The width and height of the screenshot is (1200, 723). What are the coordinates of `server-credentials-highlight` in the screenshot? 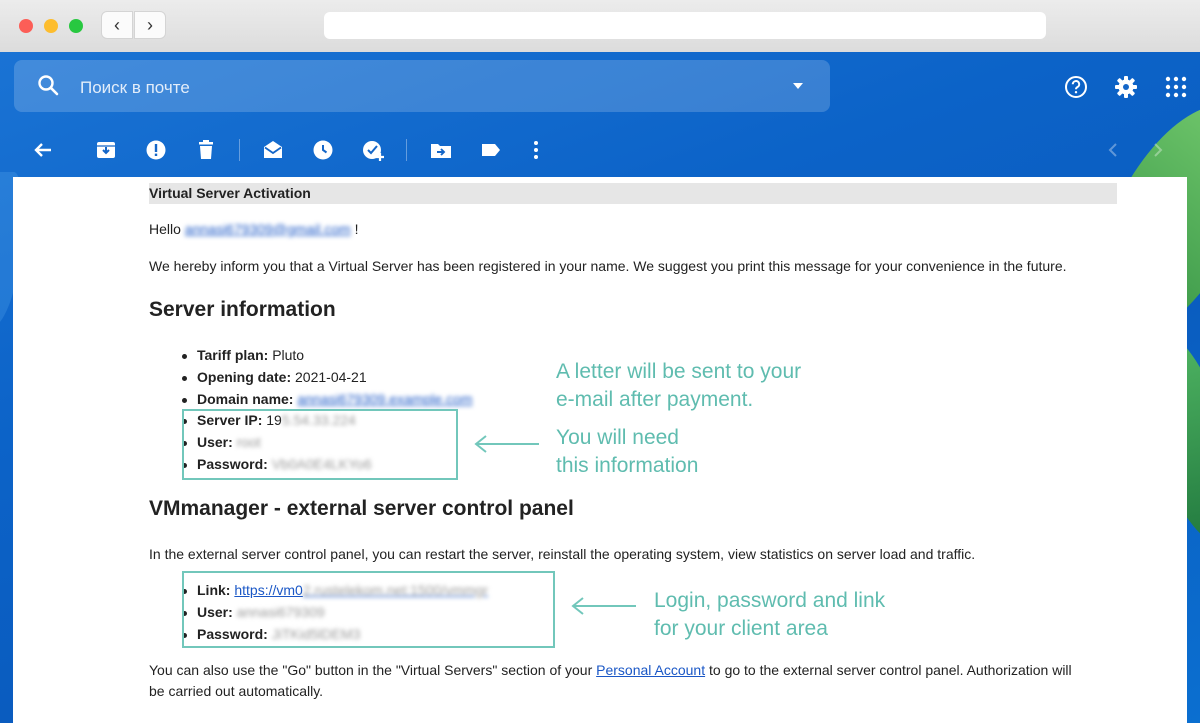 It's located at (320, 444).